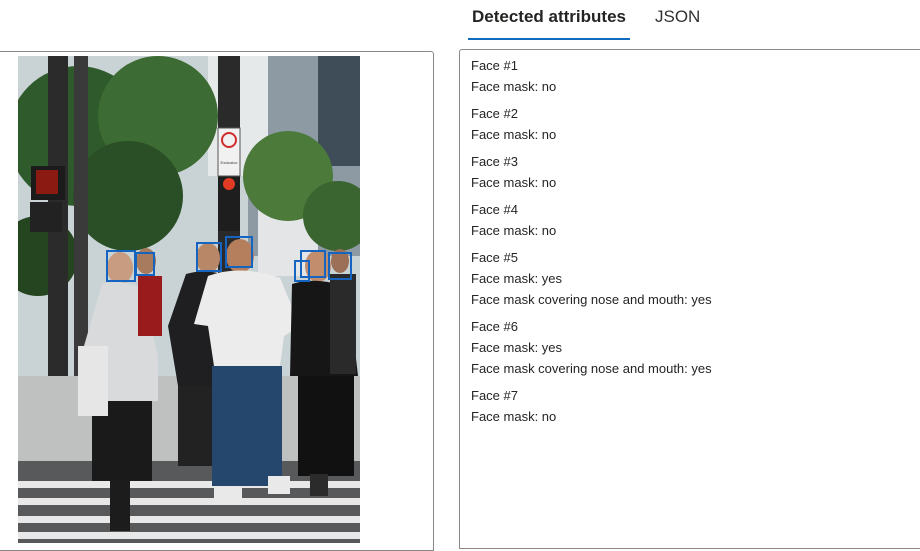  I want to click on tab-detected-attributes: Detected attributes, so click(549, 20).